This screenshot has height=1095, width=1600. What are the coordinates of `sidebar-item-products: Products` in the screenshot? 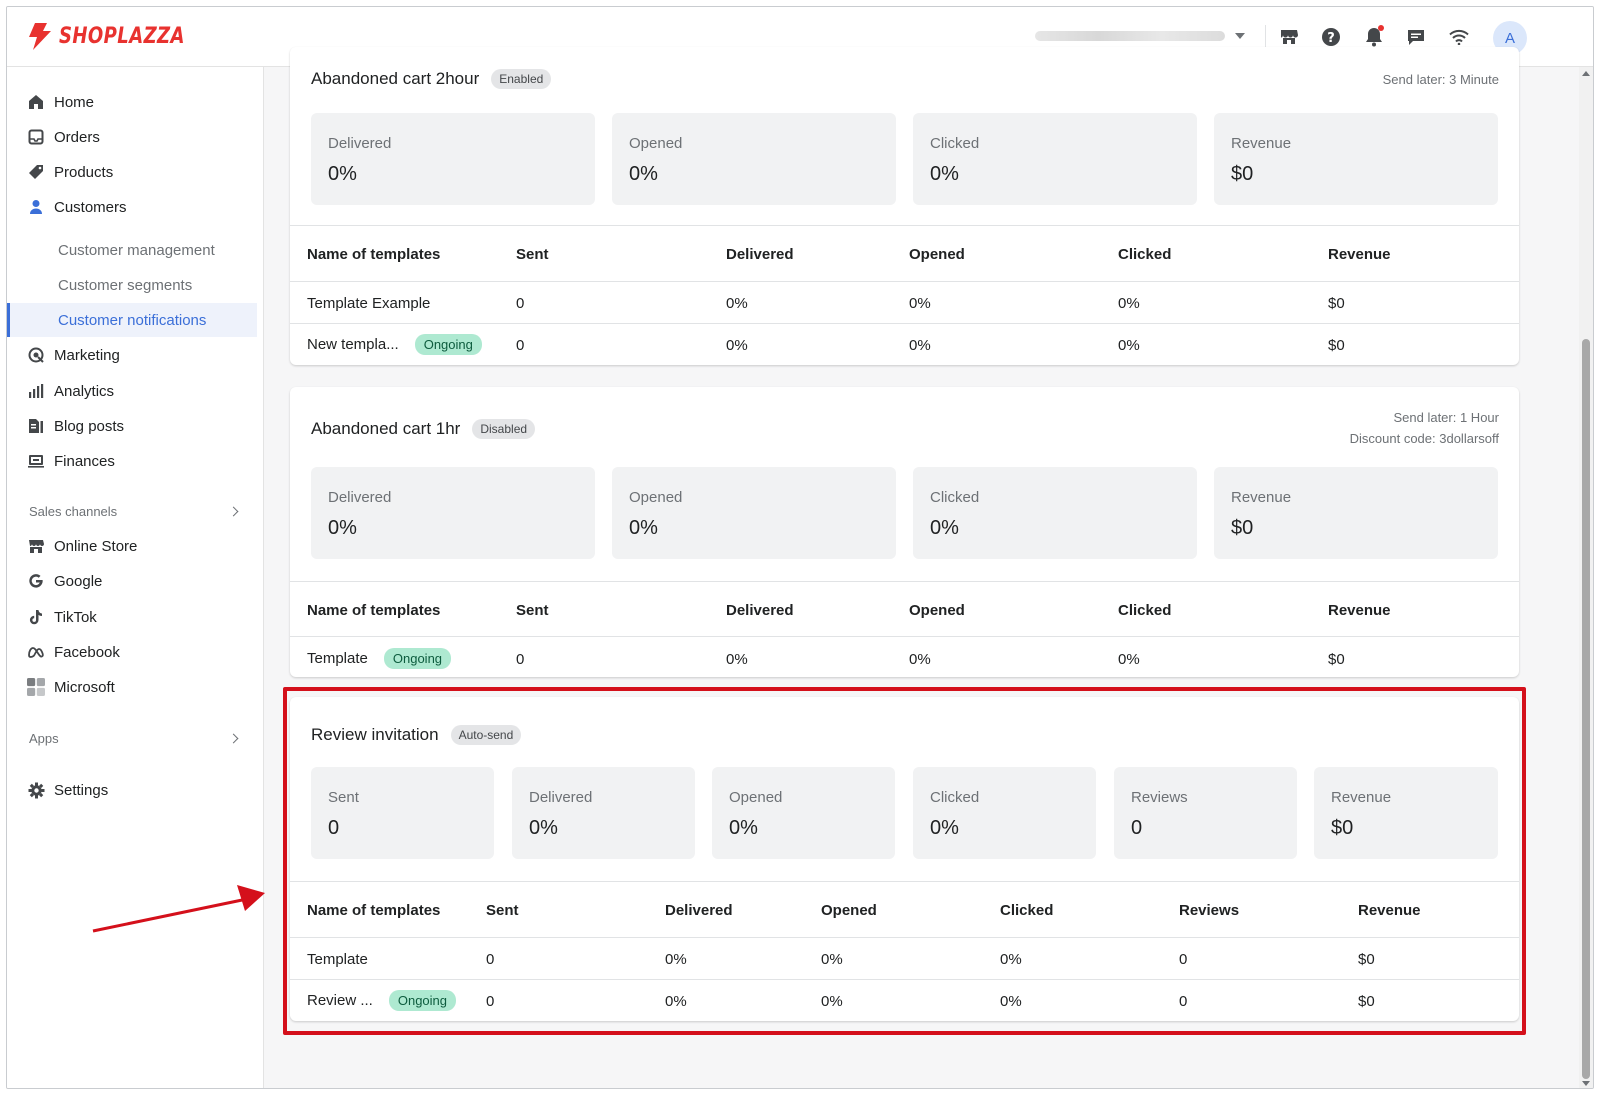 It's located at (132, 172).